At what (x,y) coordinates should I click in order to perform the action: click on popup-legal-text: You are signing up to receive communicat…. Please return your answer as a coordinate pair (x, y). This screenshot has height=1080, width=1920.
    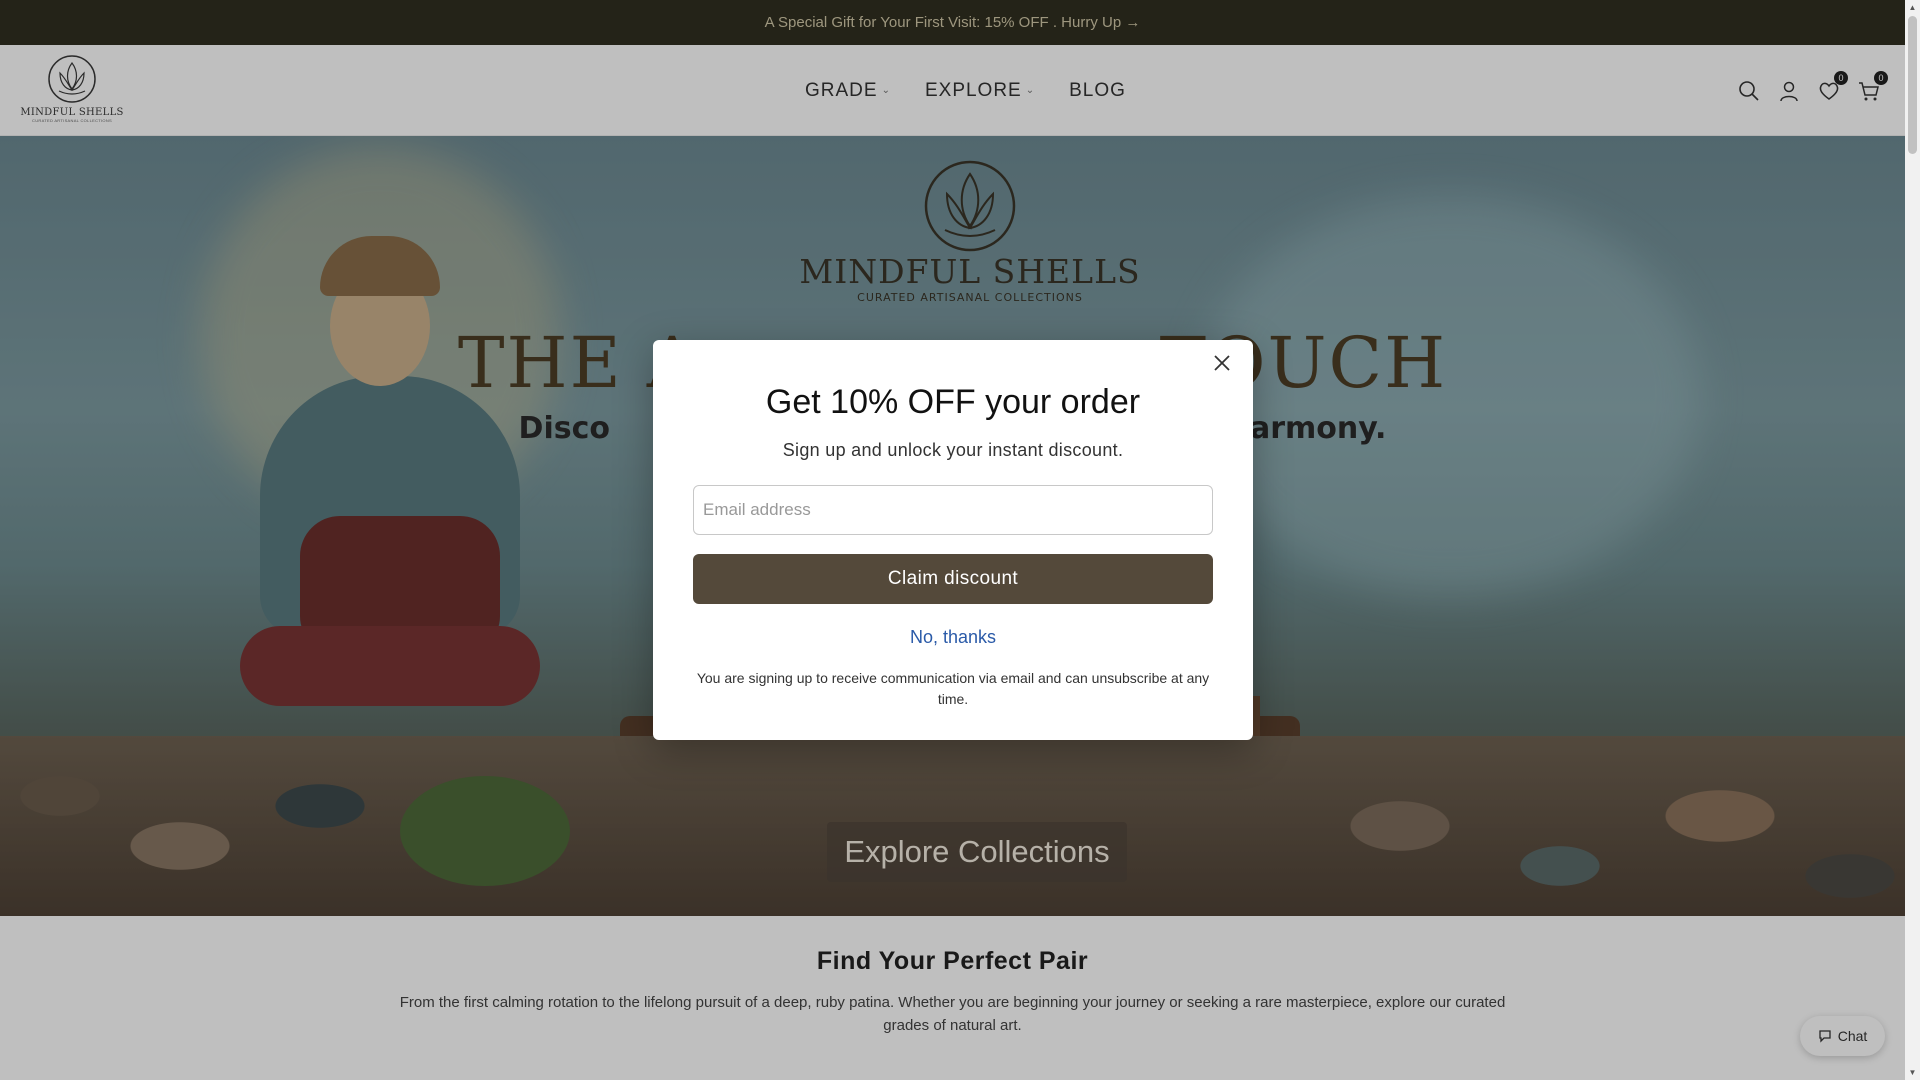
    Looking at the image, I should click on (953, 688).